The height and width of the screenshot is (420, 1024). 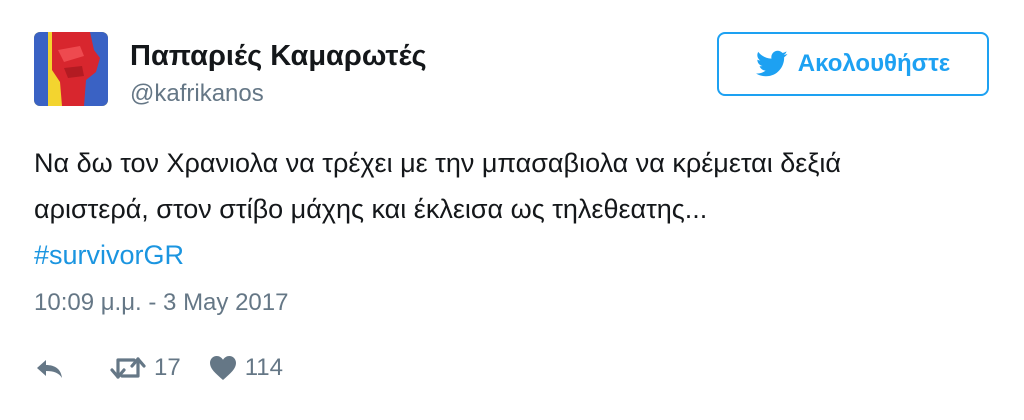 I want to click on retweet-count: 17, so click(x=167, y=367).